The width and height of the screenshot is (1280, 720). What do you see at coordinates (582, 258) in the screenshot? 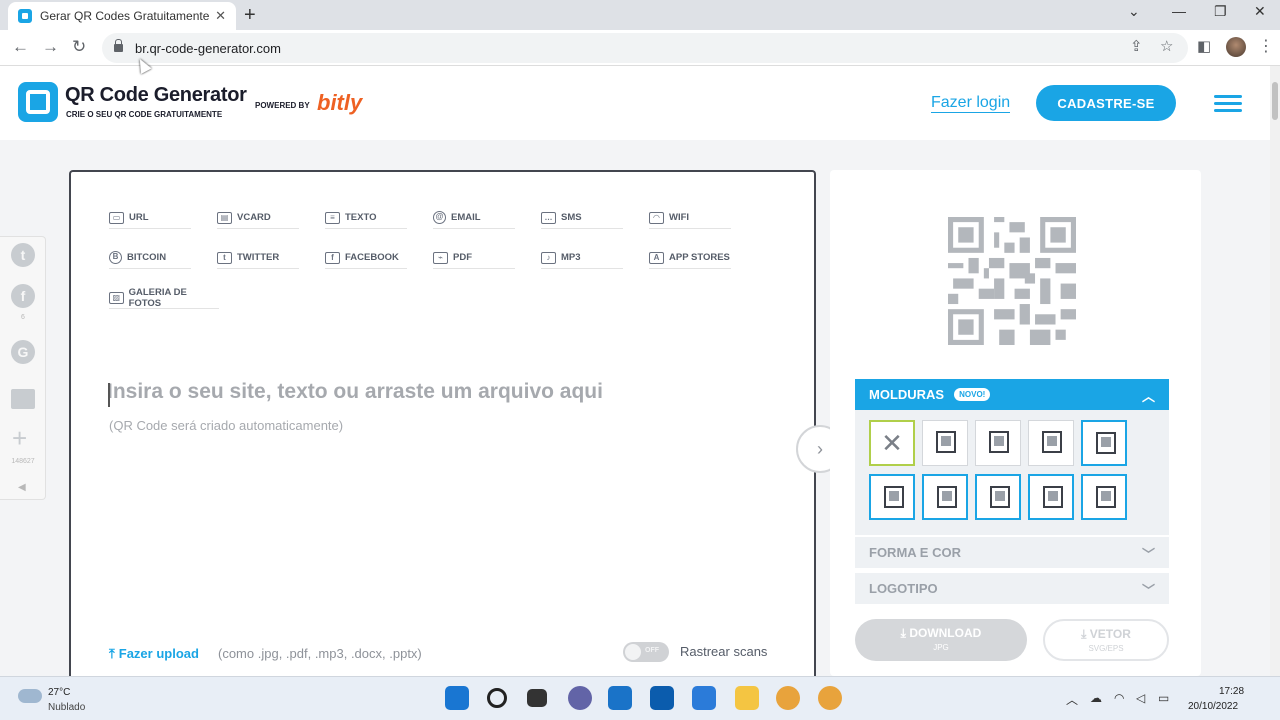
I see `qr-type-mp3: ♪ MP3` at bounding box center [582, 258].